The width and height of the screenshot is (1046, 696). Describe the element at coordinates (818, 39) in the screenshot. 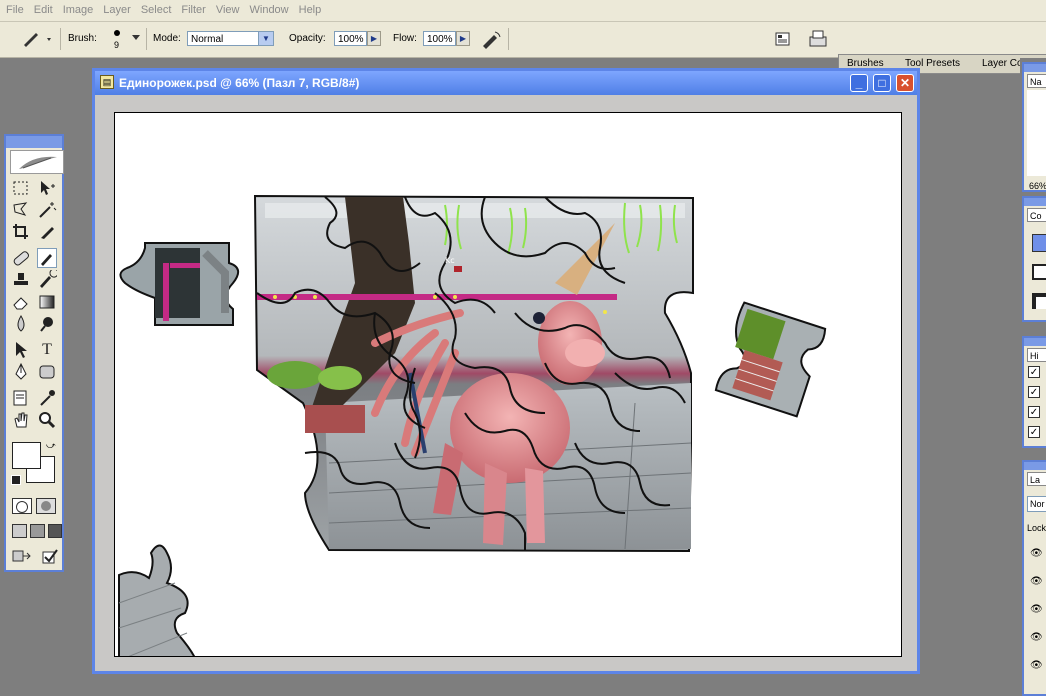

I see `palette-well-button` at that location.